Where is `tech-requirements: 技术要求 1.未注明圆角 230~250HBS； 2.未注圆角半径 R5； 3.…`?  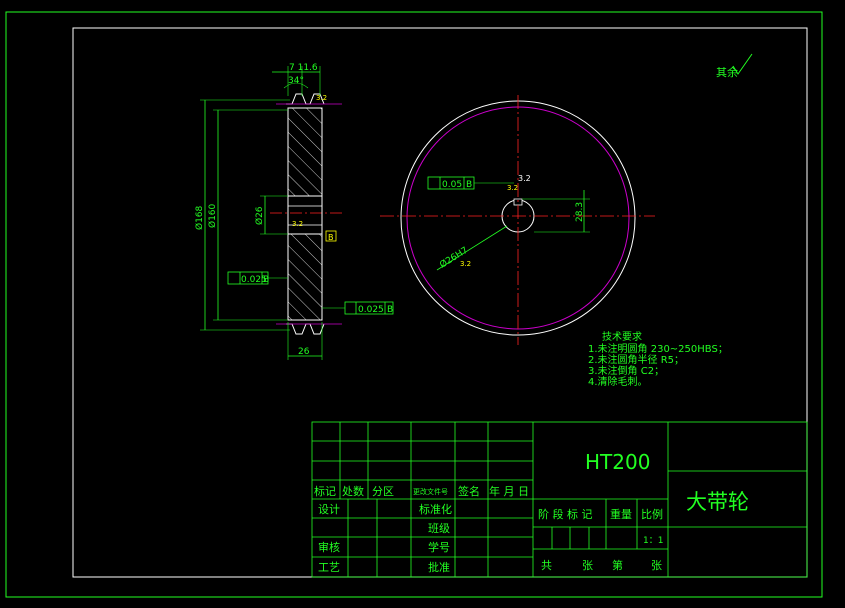 tech-requirements: 技术要求 1.未注明圆角 230~250HBS； 2.未注圆角半径 R5； 3.… is located at coordinates (658, 359).